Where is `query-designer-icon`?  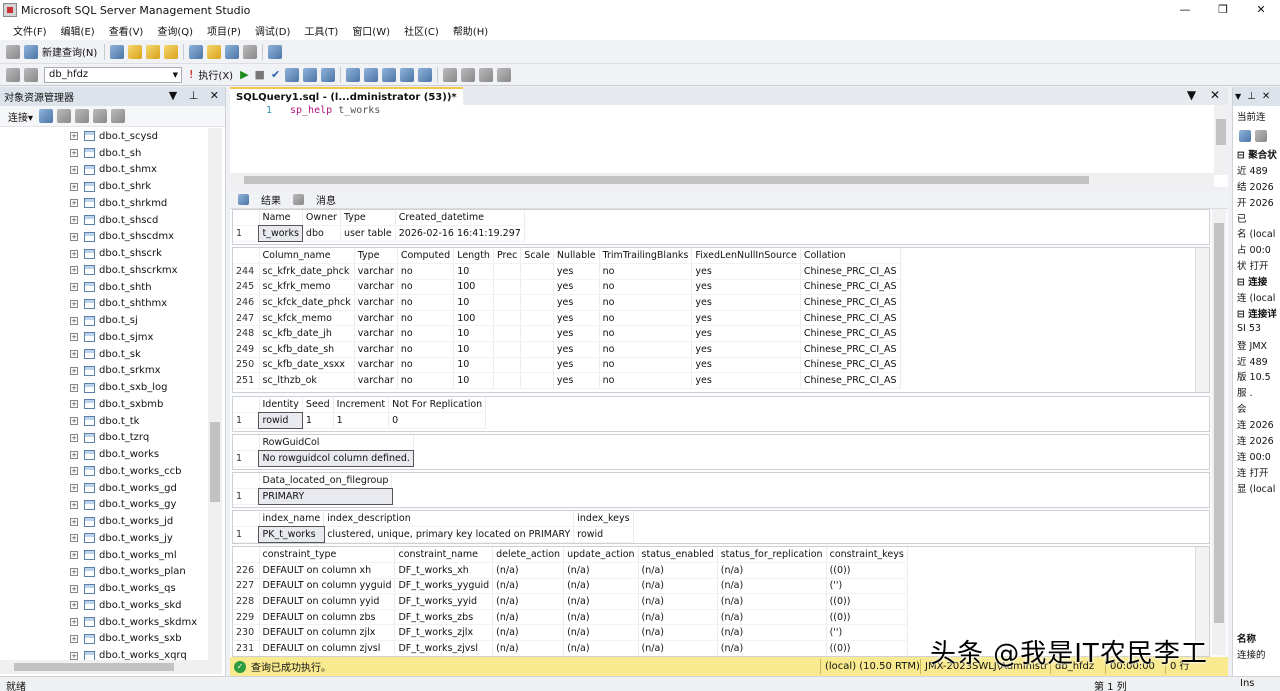 query-designer-icon is located at coordinates (310, 74).